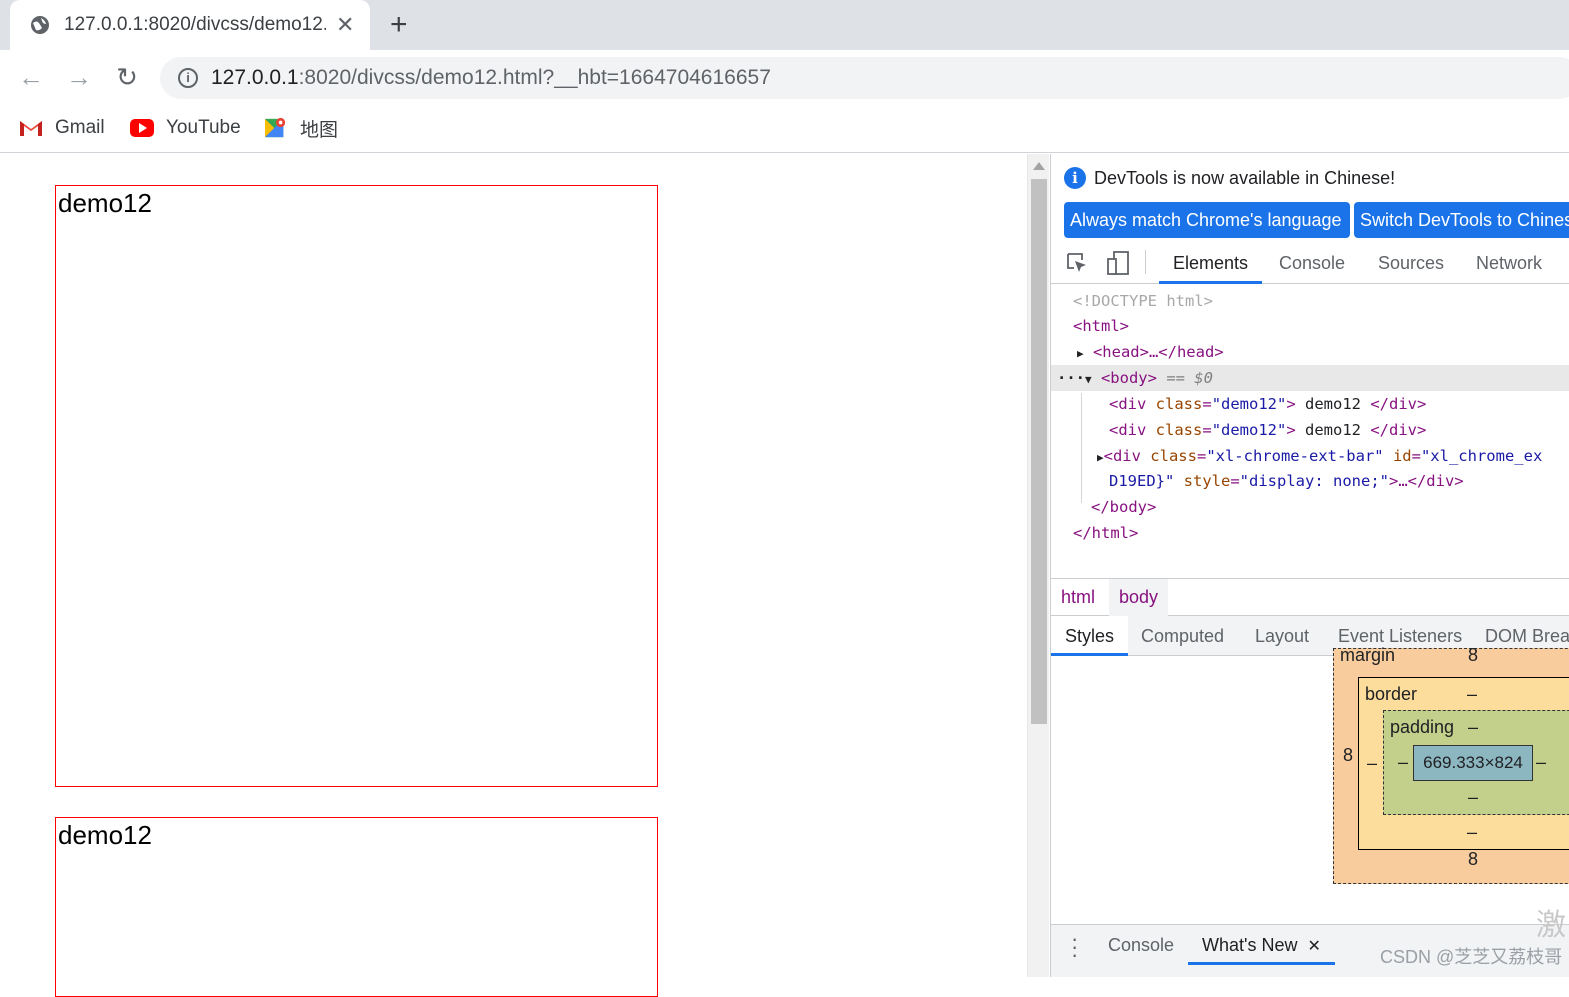  Describe the element at coordinates (1145, 262) in the screenshot. I see `toolbar-divider` at that location.